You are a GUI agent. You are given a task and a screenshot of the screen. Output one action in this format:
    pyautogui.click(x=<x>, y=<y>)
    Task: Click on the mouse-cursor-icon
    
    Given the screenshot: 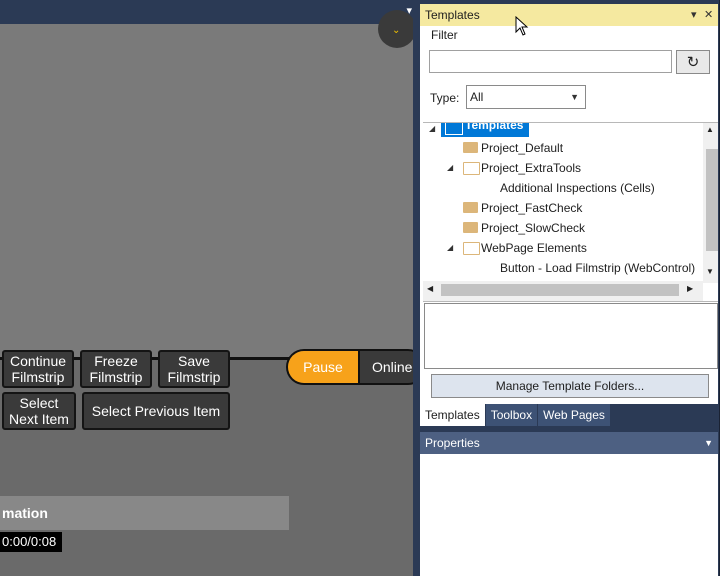 What is the action you would take?
    pyautogui.click(x=522, y=26)
    